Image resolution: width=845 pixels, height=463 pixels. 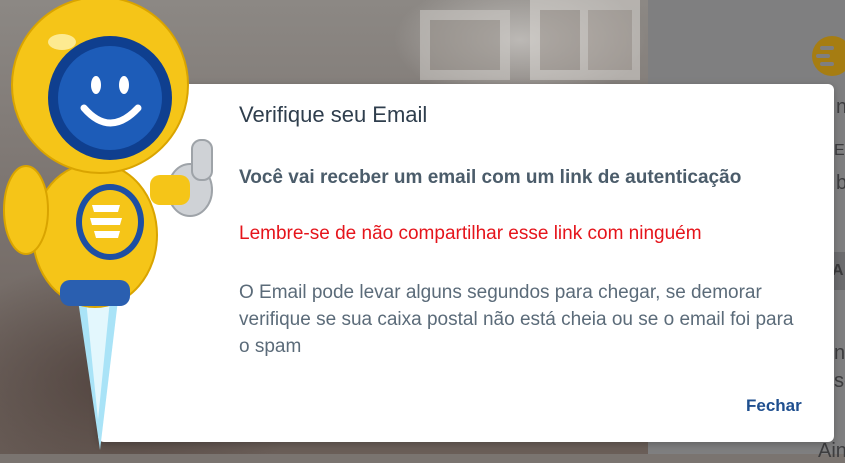 I want to click on background-wall-frames, so click(x=530, y=40).